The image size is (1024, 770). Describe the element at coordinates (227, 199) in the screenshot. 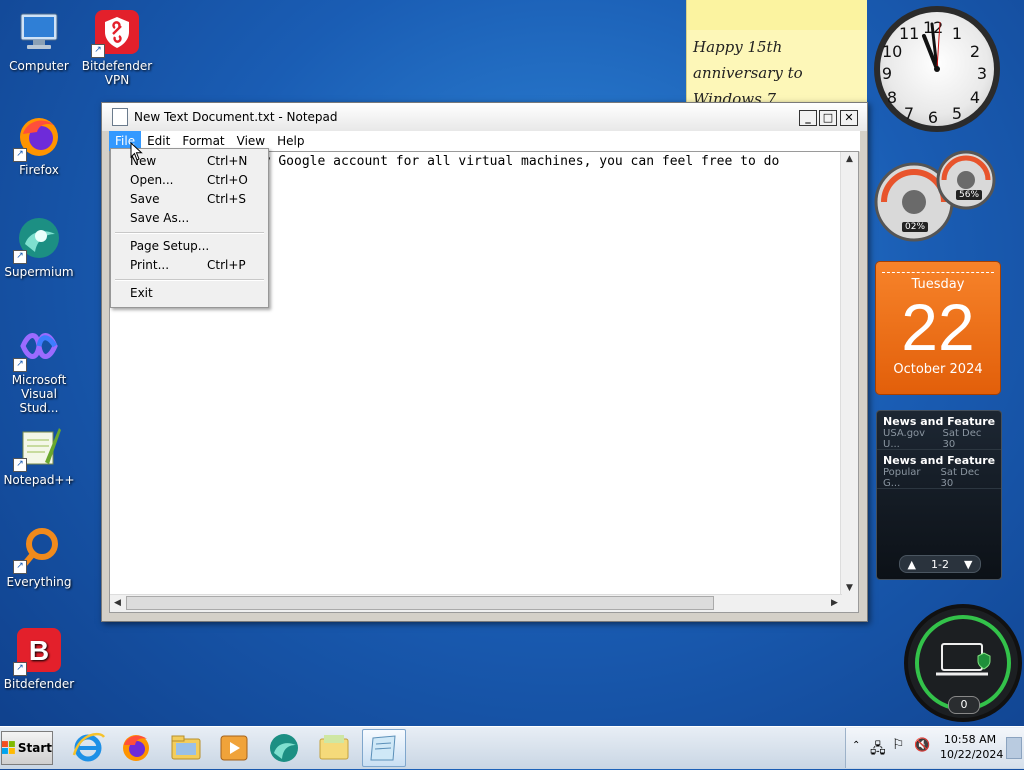

I see `menu-item-shortcut: Ctrl+S` at that location.